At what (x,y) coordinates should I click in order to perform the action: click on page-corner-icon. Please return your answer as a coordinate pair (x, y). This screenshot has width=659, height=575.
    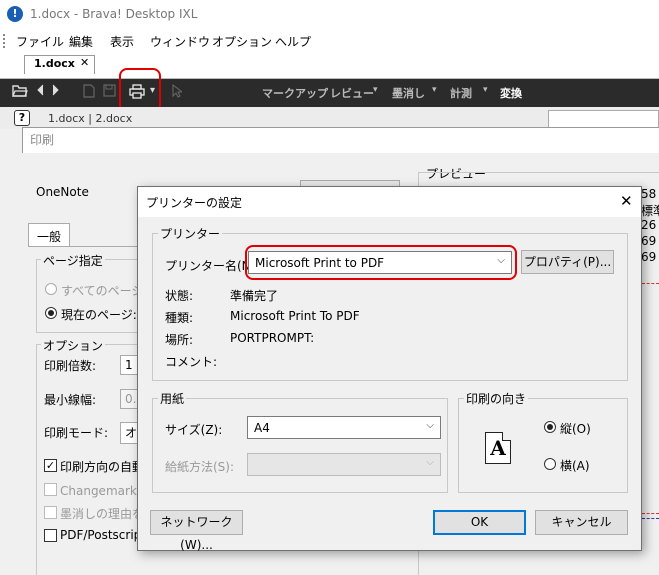
    Looking at the image, I should click on (506, 436).